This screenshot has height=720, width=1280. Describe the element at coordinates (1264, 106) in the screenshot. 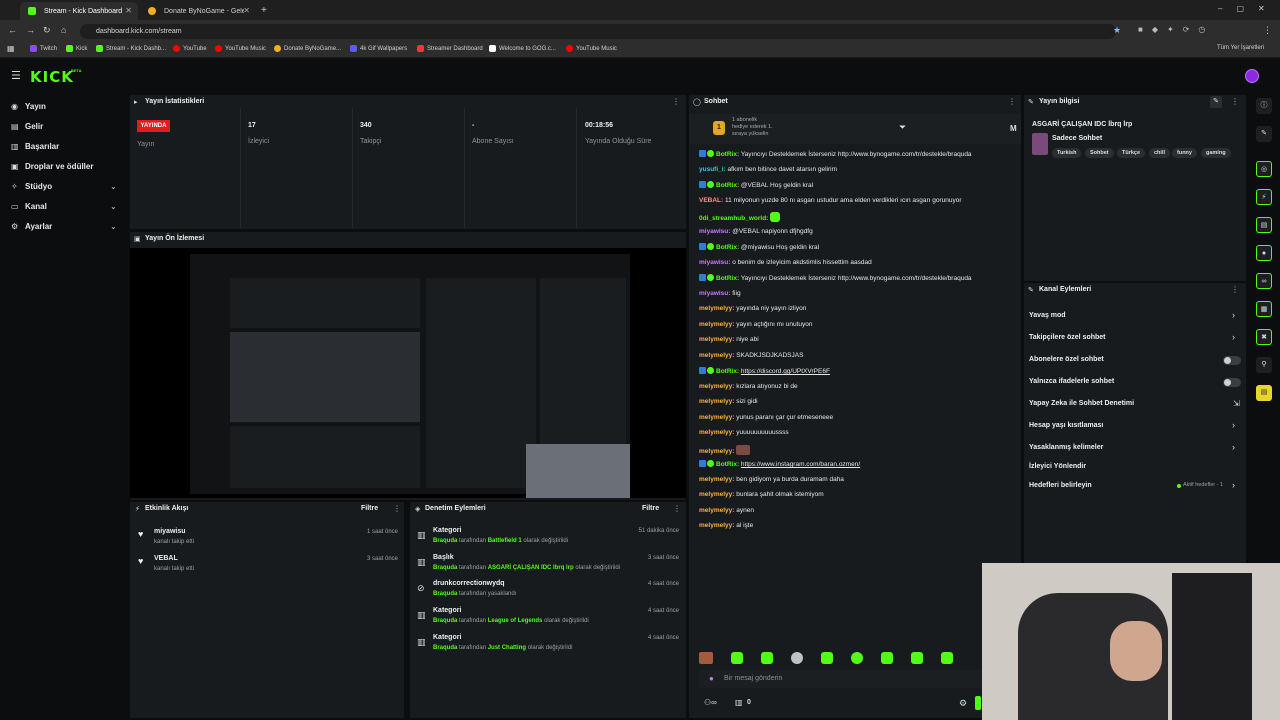

I see `info-icon: ⓘ` at that location.